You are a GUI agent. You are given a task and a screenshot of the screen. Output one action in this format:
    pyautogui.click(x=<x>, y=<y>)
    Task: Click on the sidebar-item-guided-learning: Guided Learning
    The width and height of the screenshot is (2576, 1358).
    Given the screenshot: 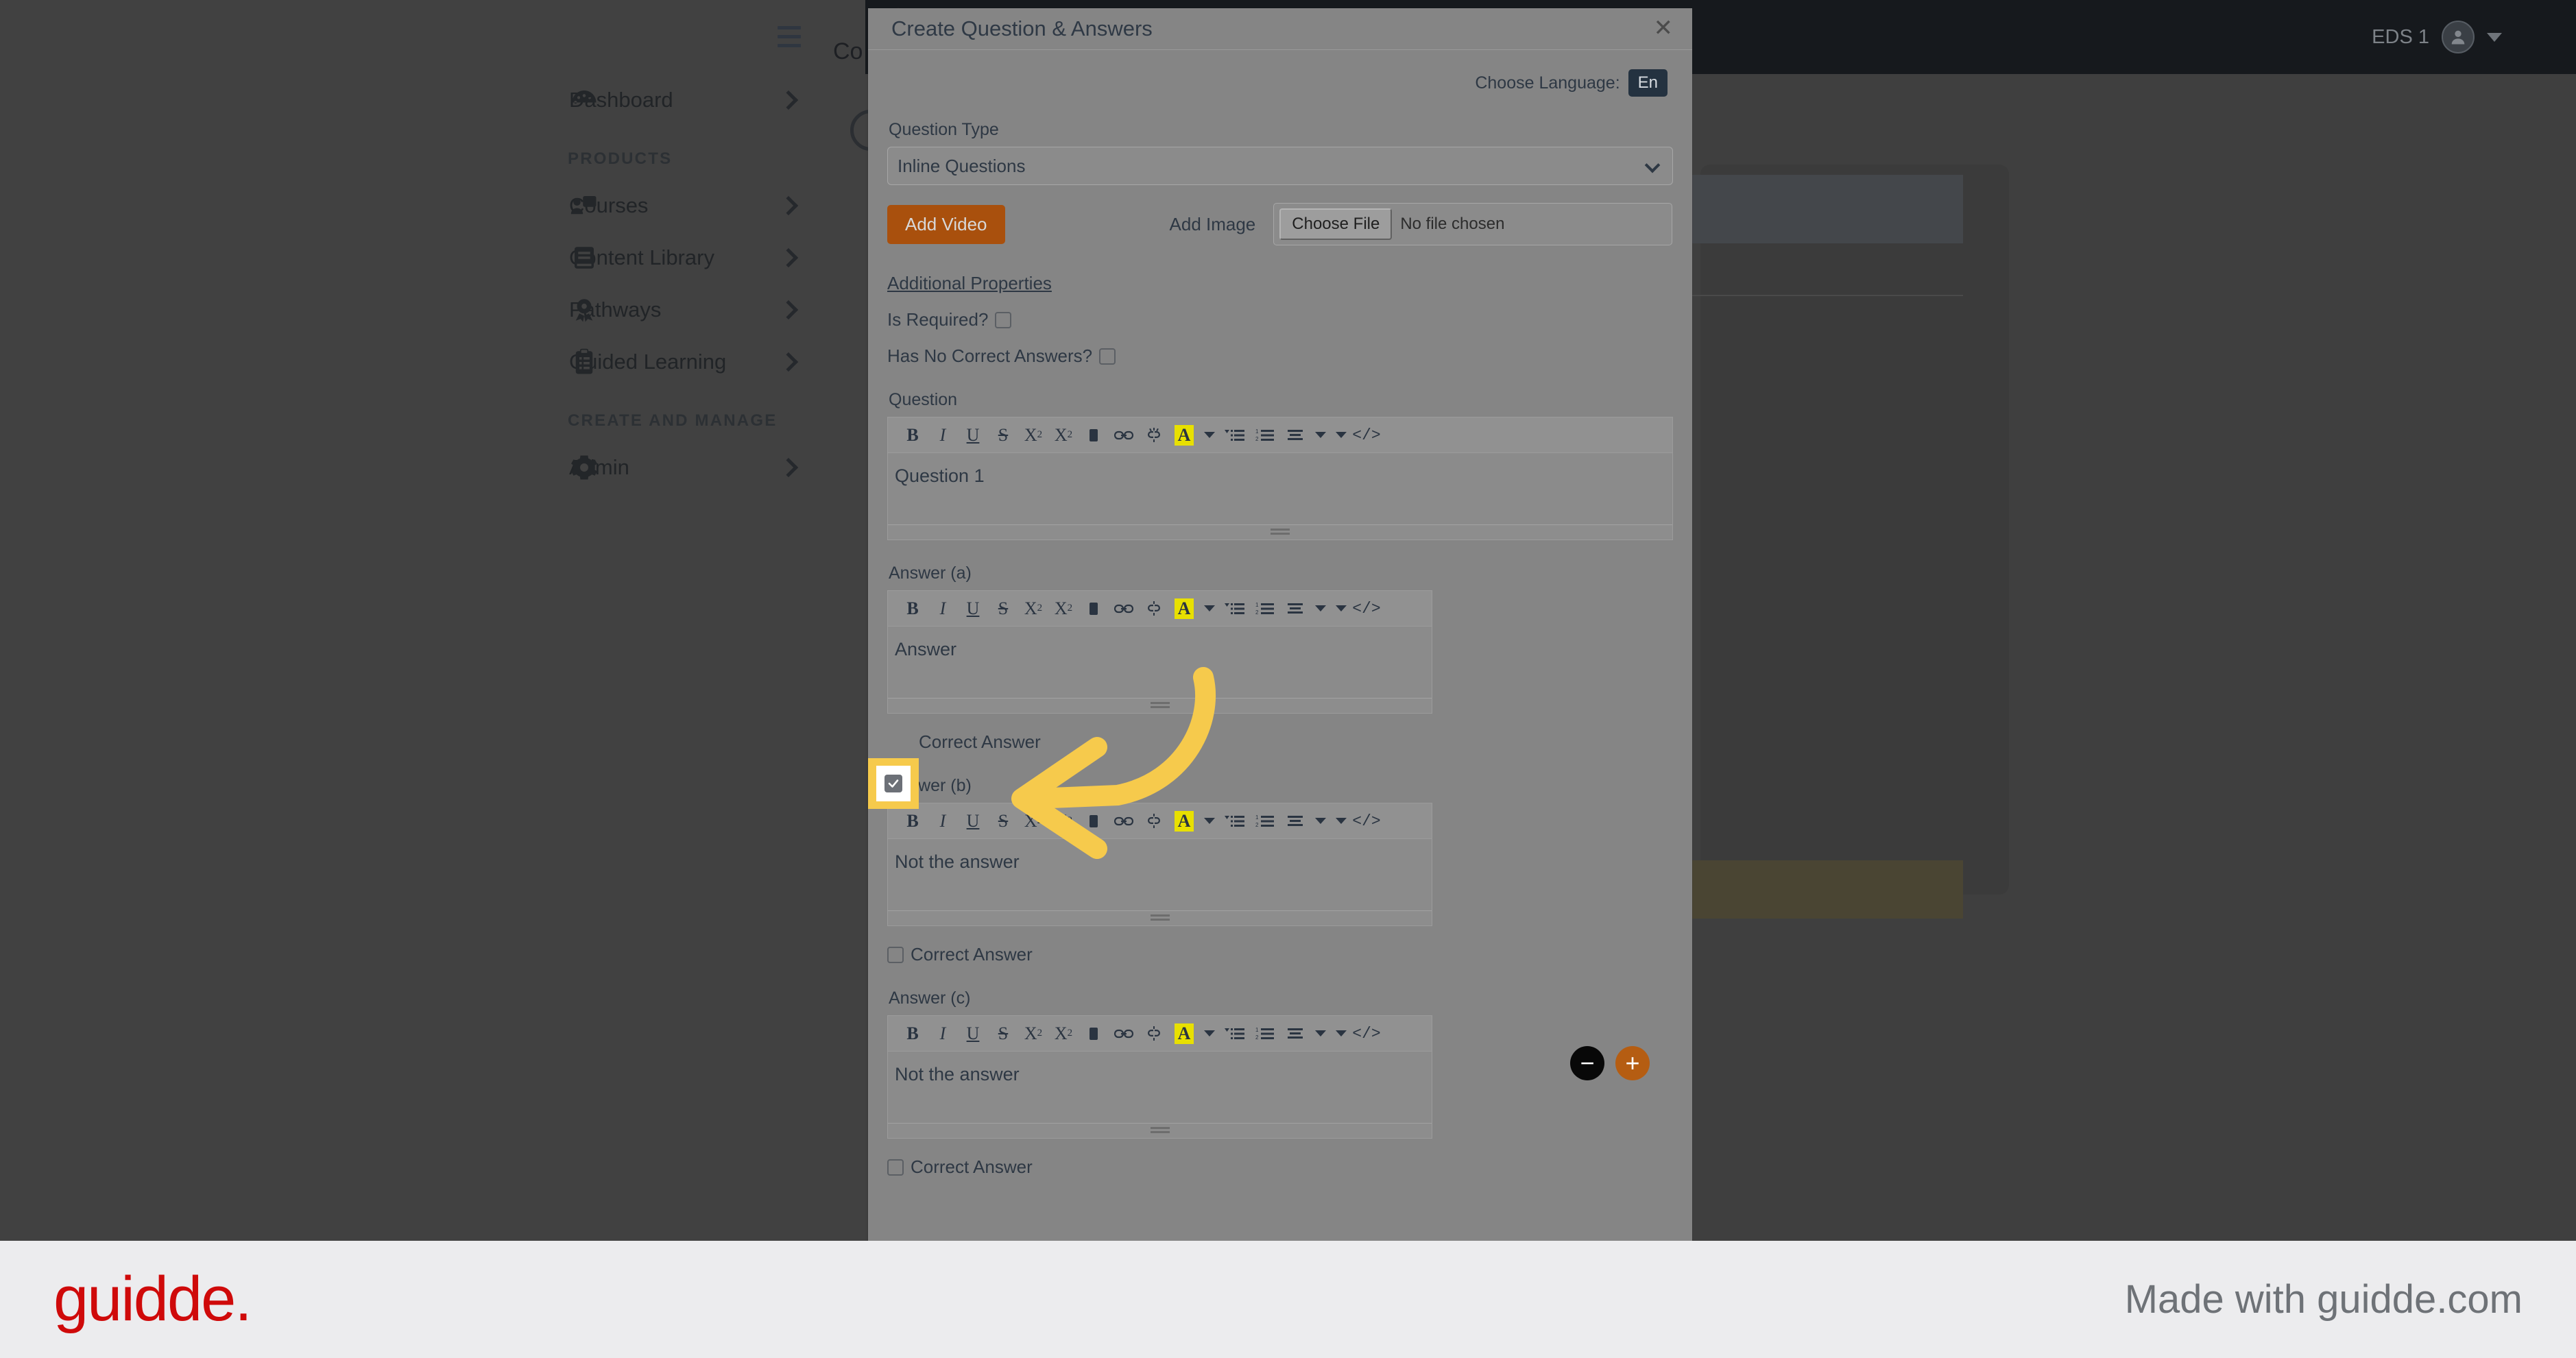 What is the action you would take?
    pyautogui.click(x=432, y=362)
    